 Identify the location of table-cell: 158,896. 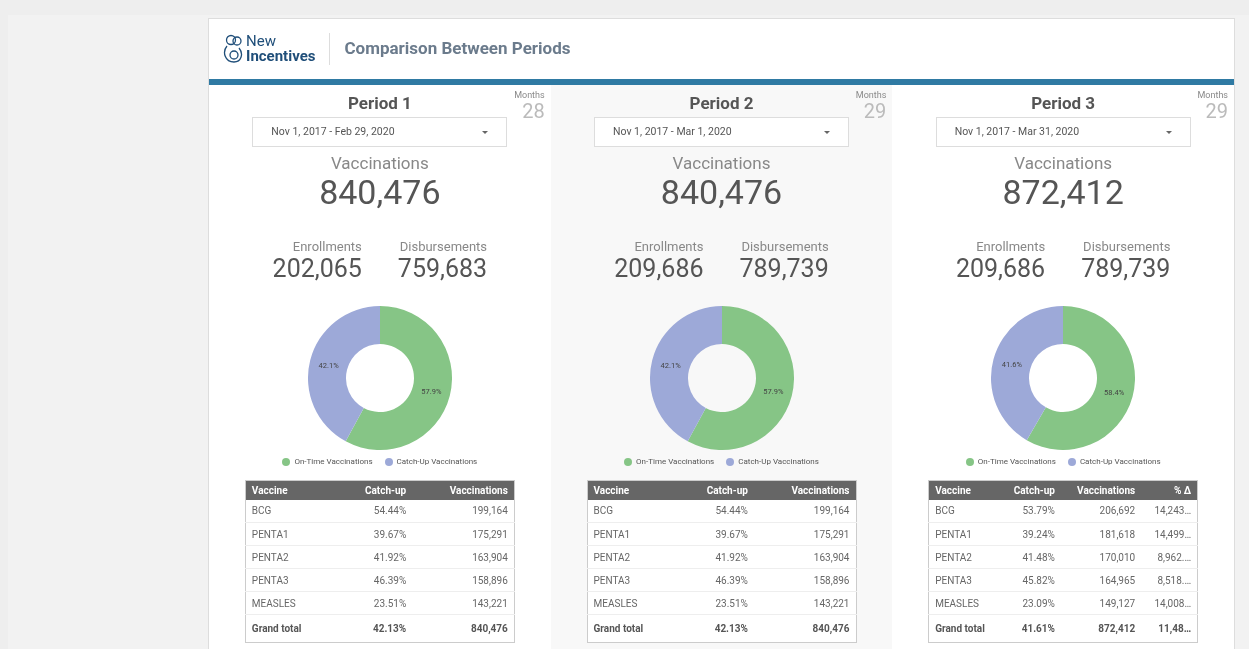
(463, 580).